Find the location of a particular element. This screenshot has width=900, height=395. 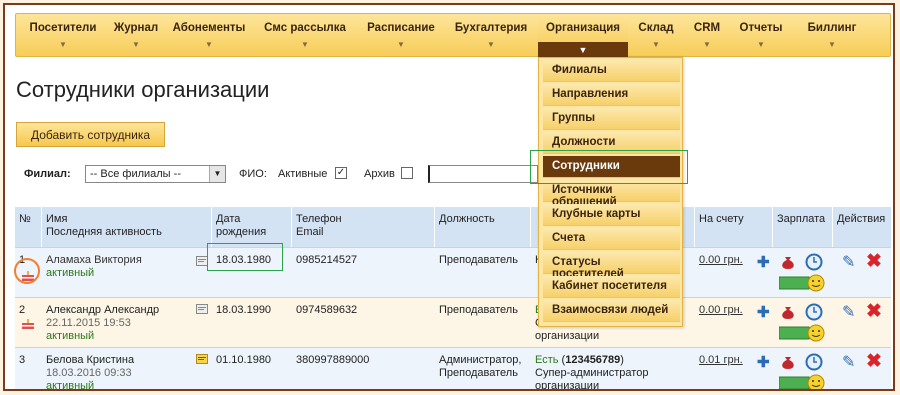

position-cell: Администратор, Преподаватель is located at coordinates (480, 366).